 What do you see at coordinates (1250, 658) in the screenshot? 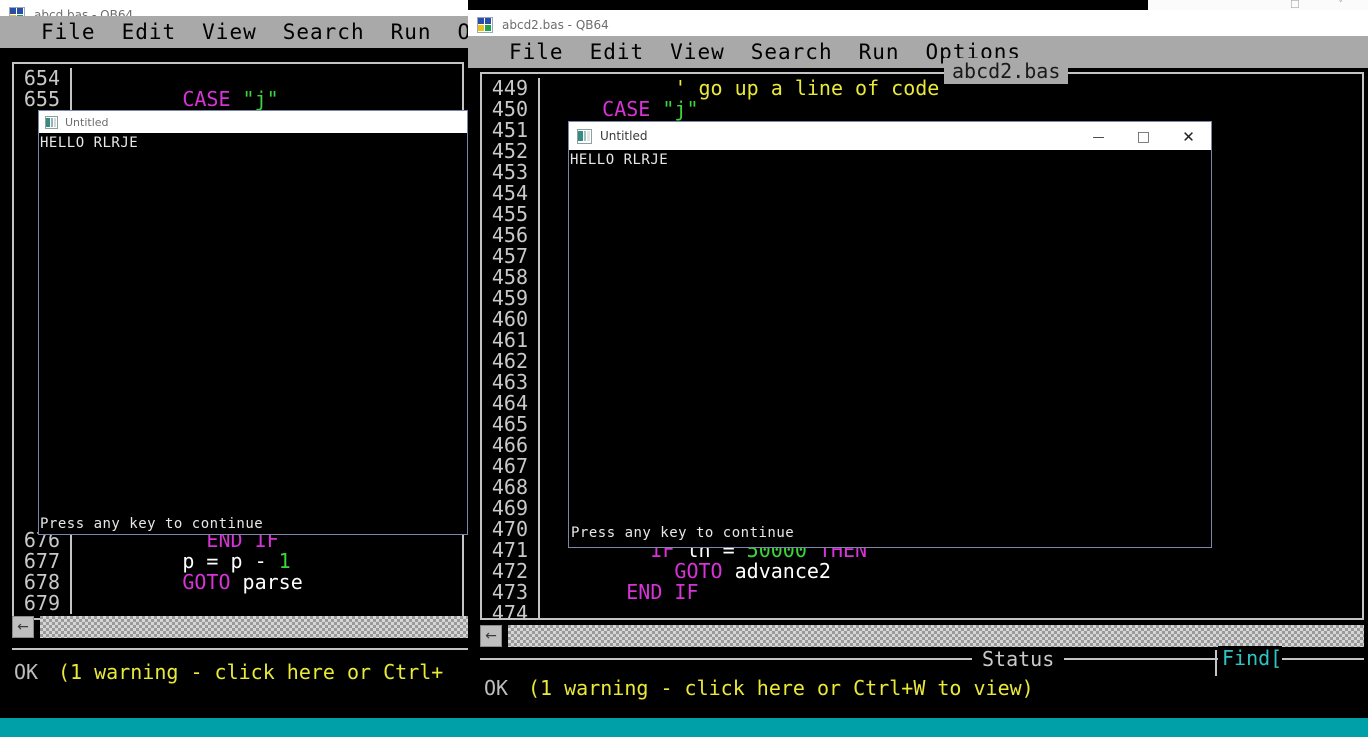
I see `find-section-label: Find[` at bounding box center [1250, 658].